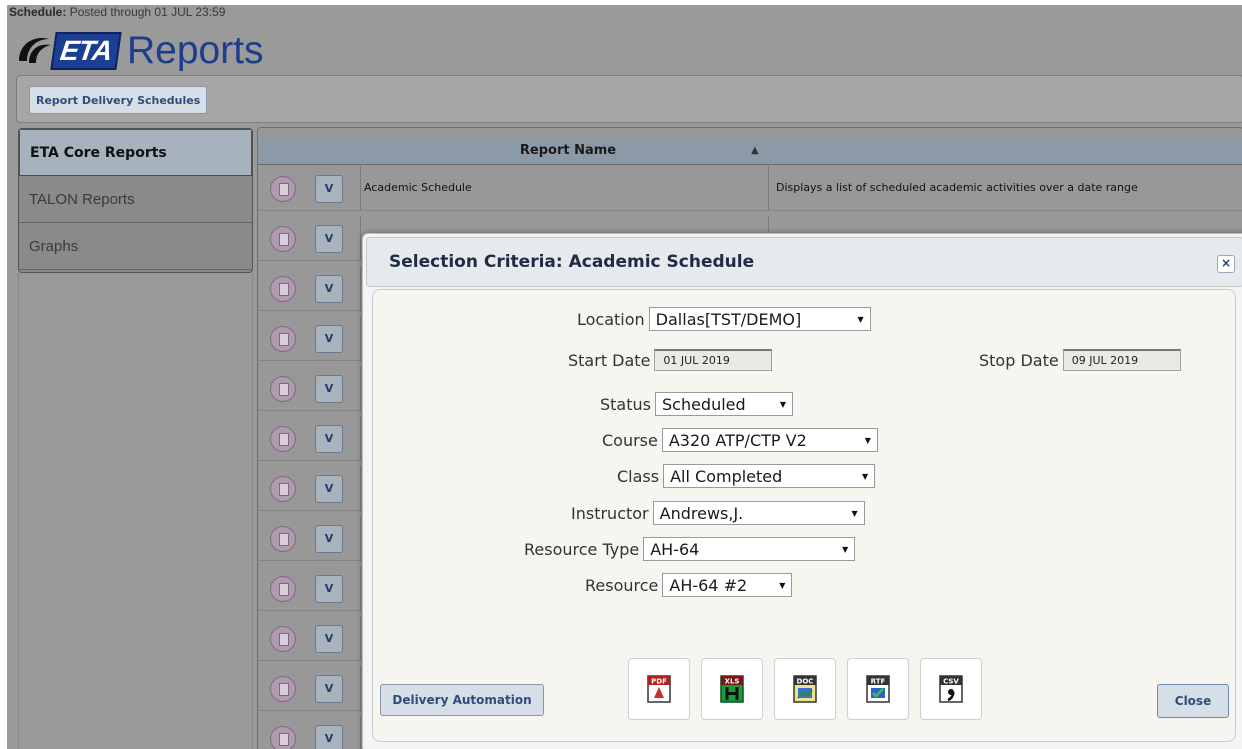 The width and height of the screenshot is (1242, 749). What do you see at coordinates (86, 51) in the screenshot?
I see `eta-logo-box: ETA` at bounding box center [86, 51].